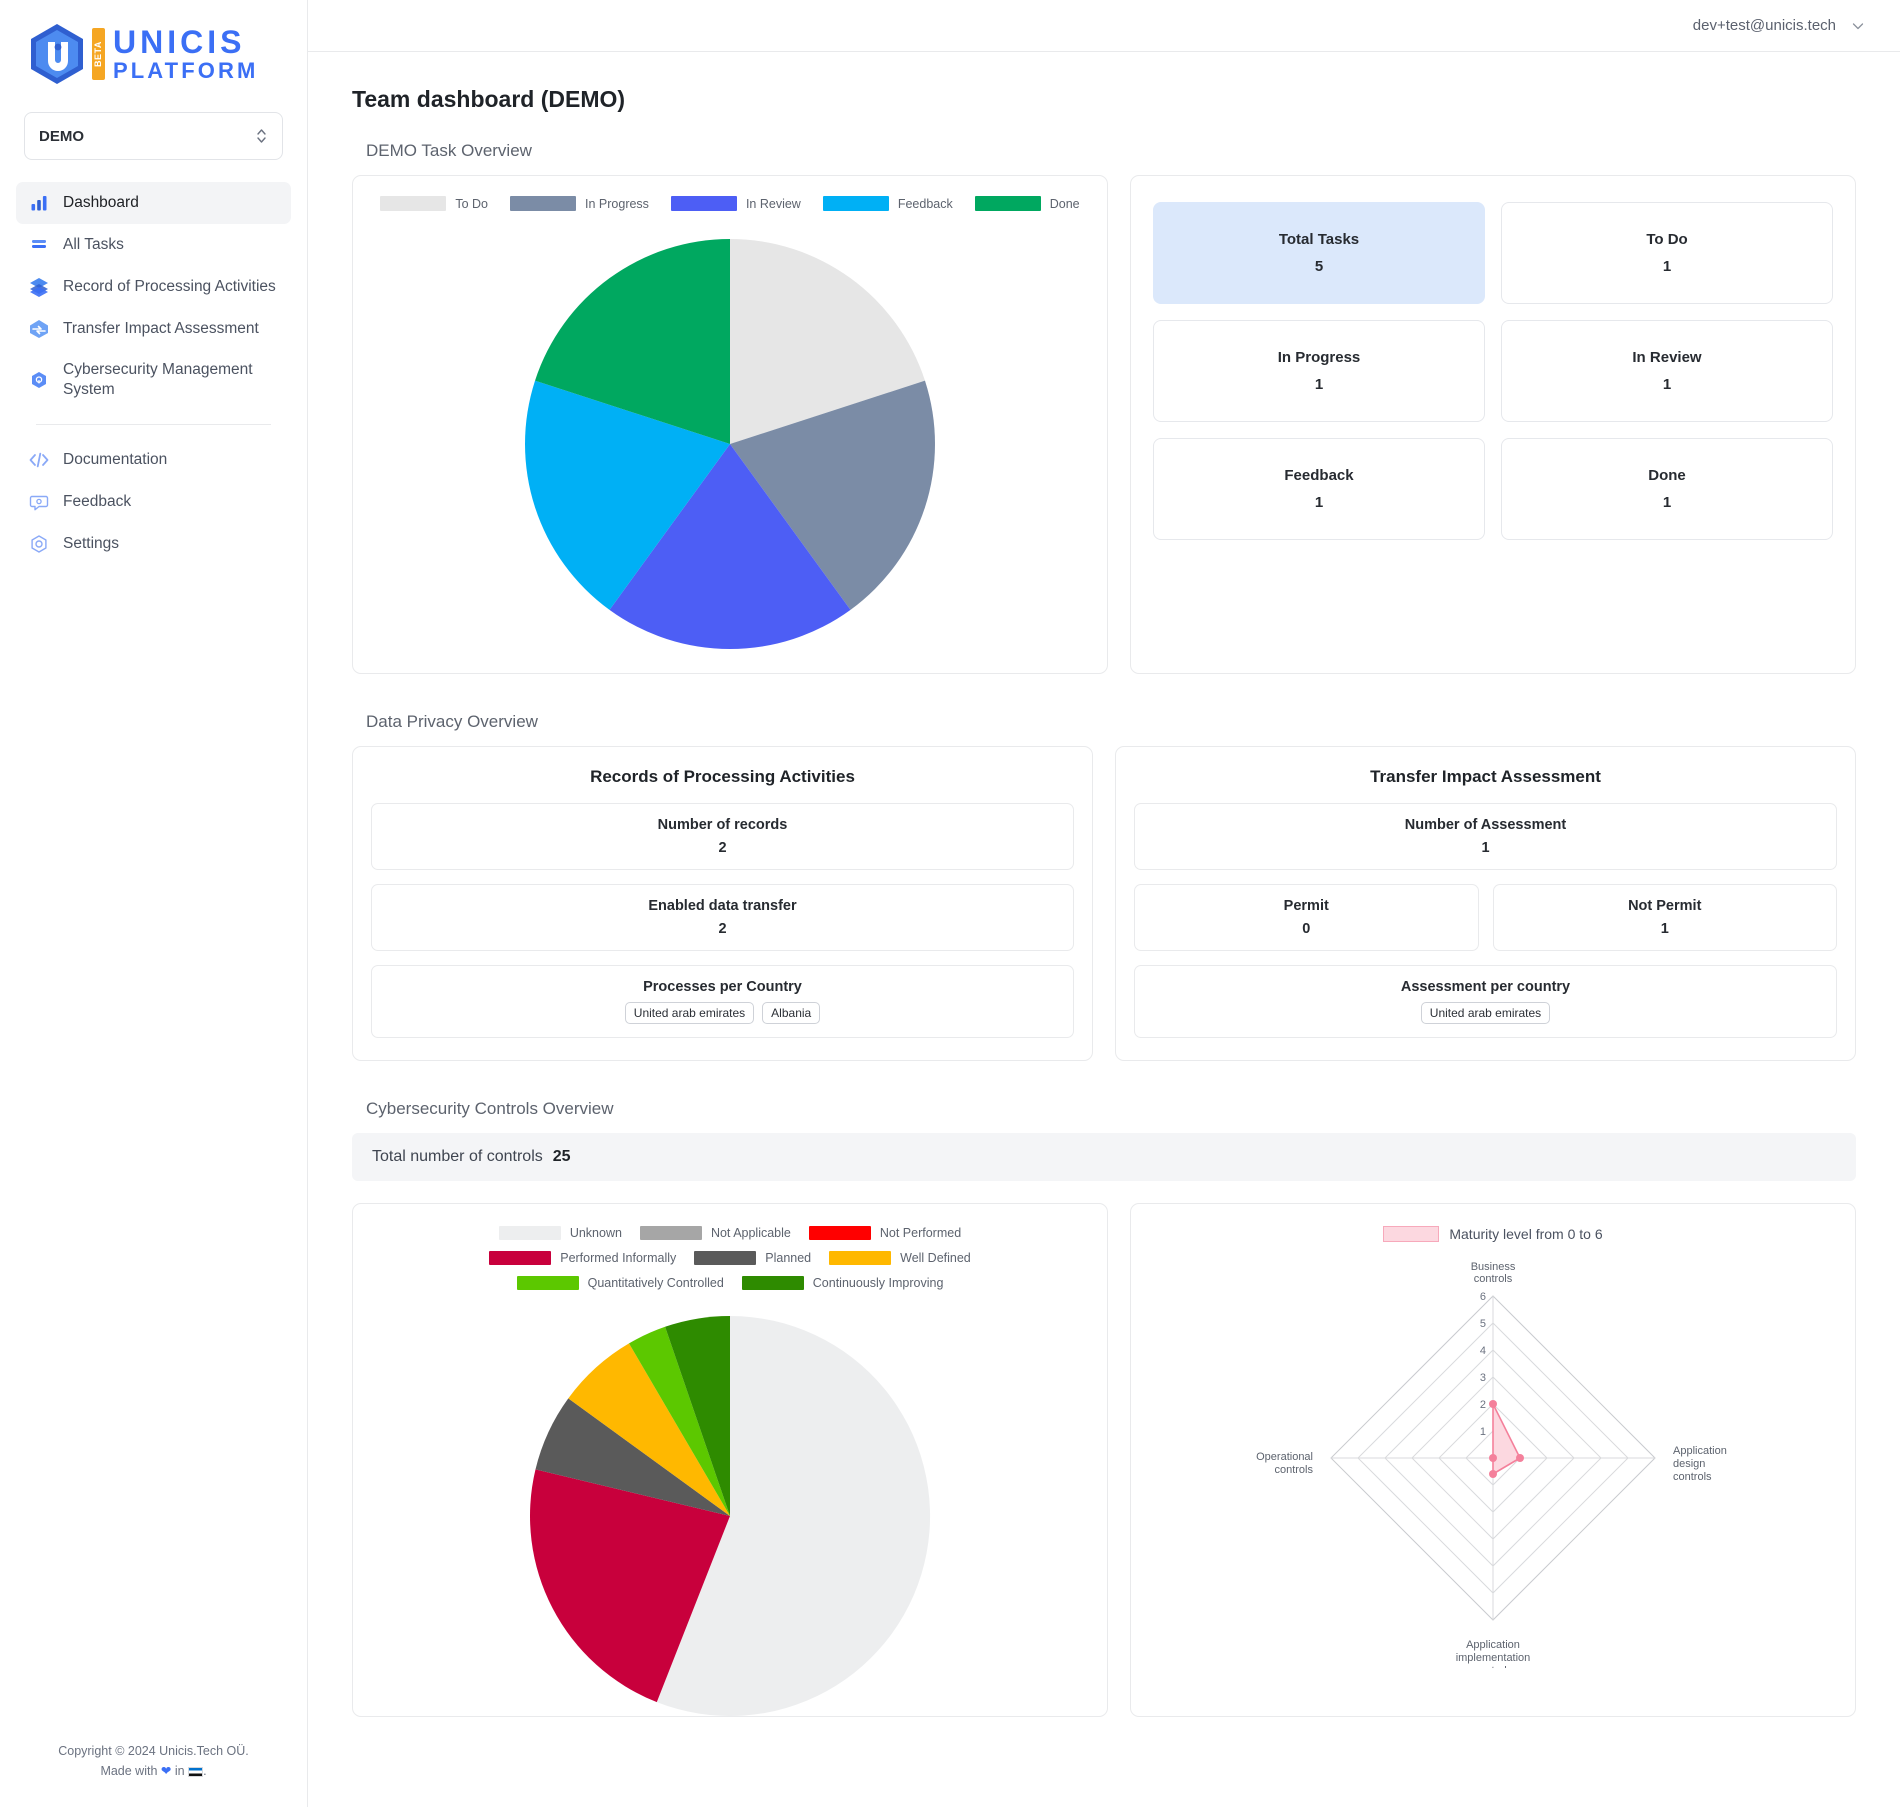  Describe the element at coordinates (1483, 1432) in the screenshot. I see `svg-text: 1` at that location.